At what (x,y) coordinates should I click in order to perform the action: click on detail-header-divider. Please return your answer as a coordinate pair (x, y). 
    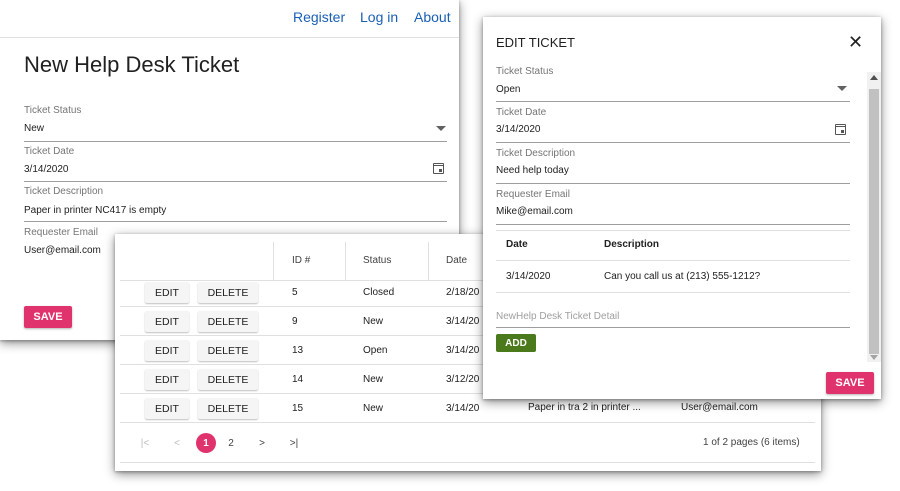
    Looking at the image, I should click on (673, 260).